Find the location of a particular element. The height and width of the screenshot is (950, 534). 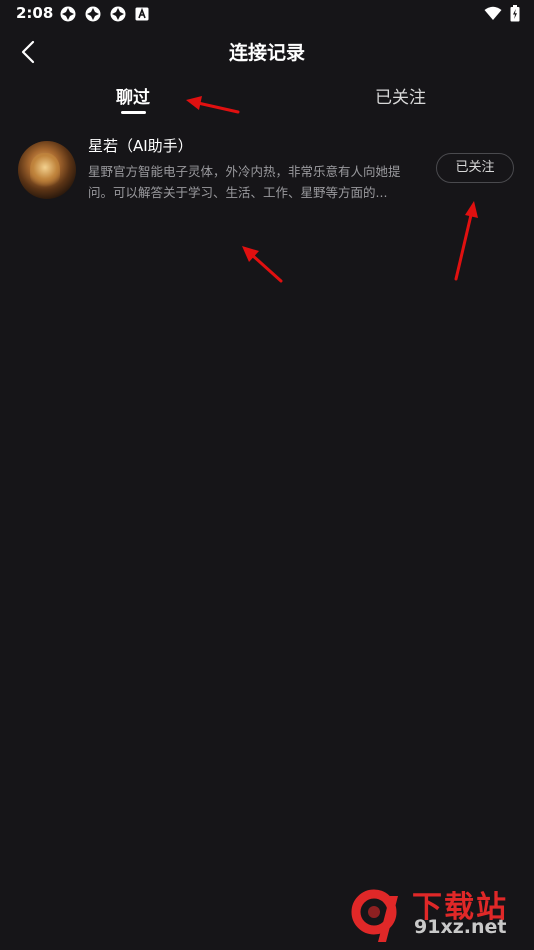

tab-chatted: 聊过 is located at coordinates (133, 95).